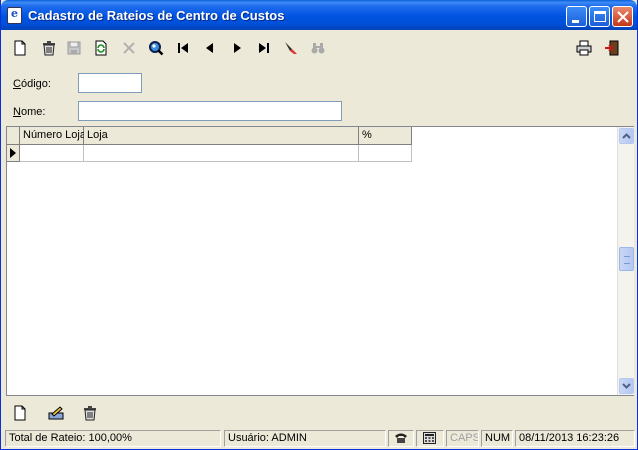 This screenshot has height=450, width=638. I want to click on cancel-x-icon, so click(129, 48).